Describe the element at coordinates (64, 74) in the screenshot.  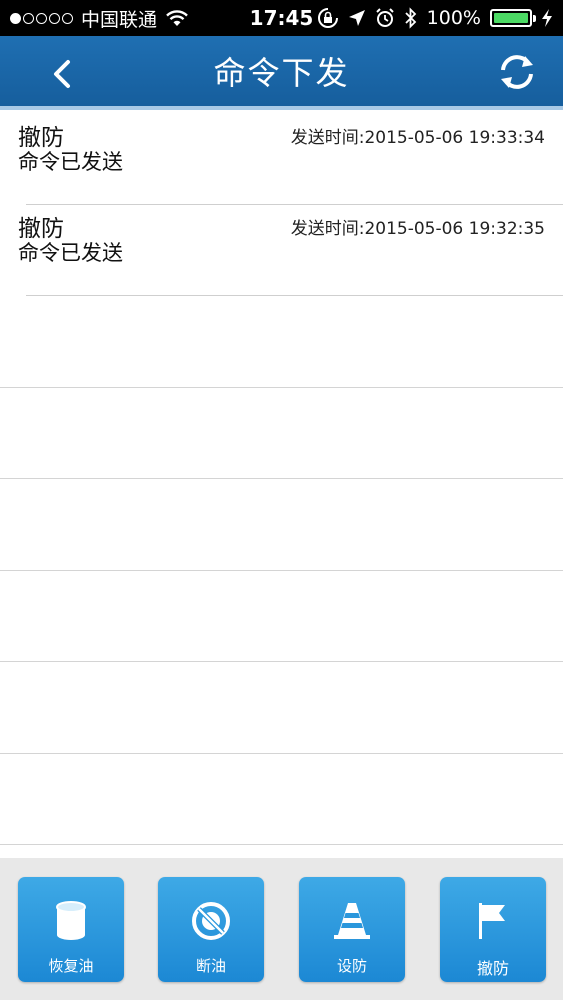
I see `back-icon` at that location.